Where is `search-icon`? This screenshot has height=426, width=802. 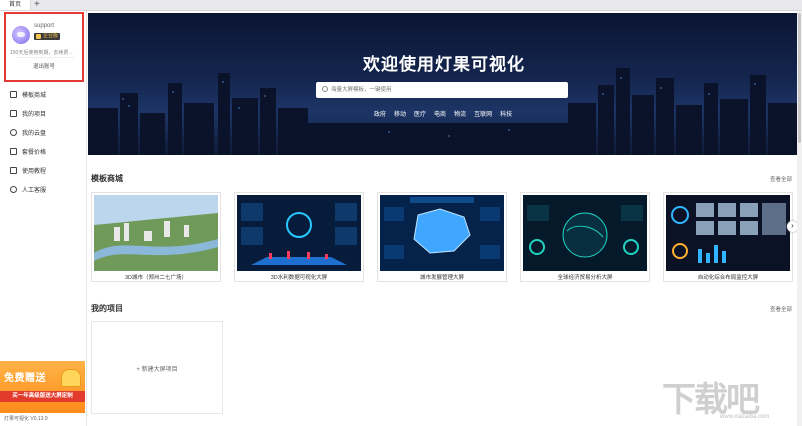
search-icon is located at coordinates (325, 89).